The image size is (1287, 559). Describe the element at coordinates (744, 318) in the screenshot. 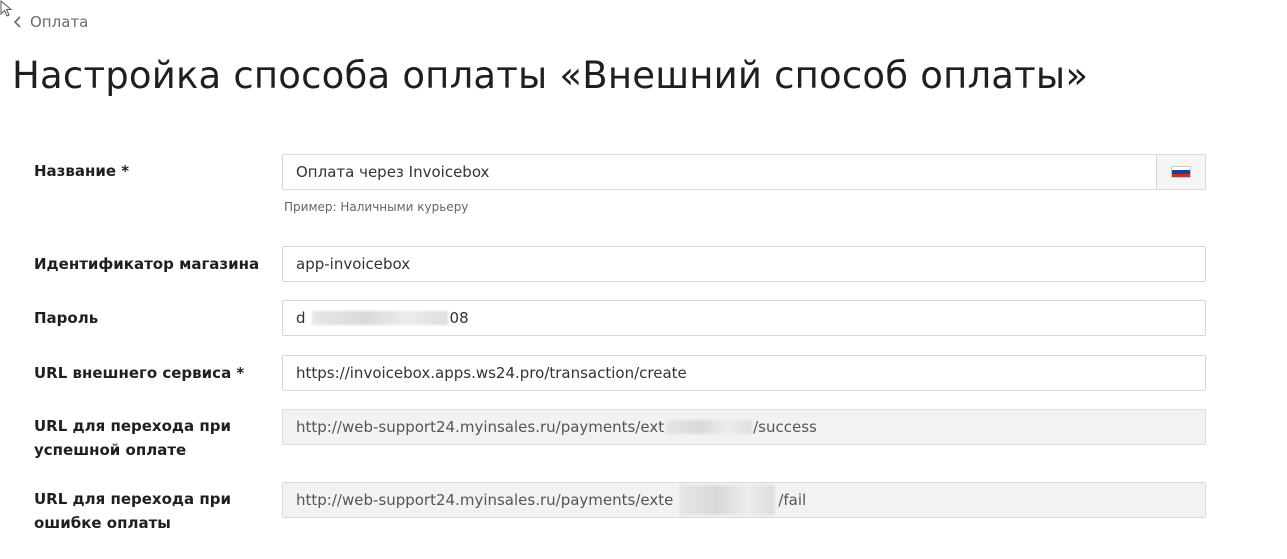

I see `password-input: d 08` at that location.